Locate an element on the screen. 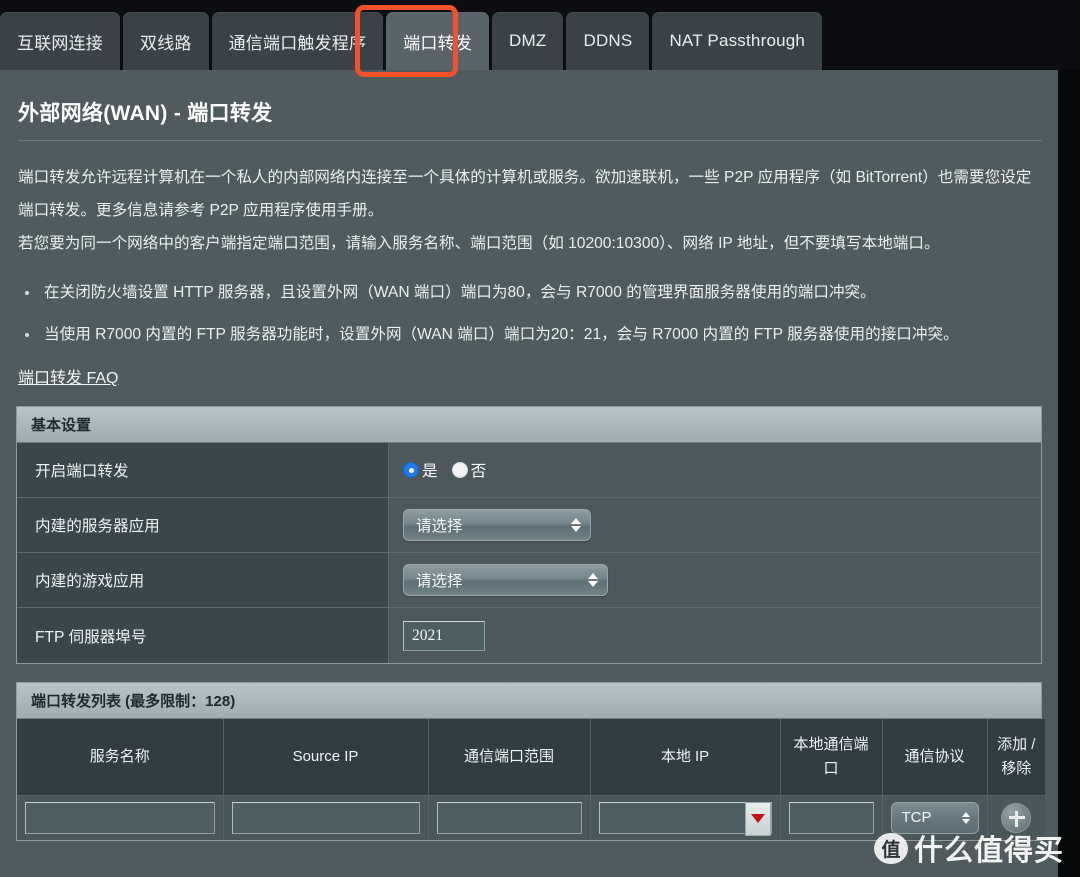  tab-label: 通信端口触发程序 is located at coordinates (297, 43).